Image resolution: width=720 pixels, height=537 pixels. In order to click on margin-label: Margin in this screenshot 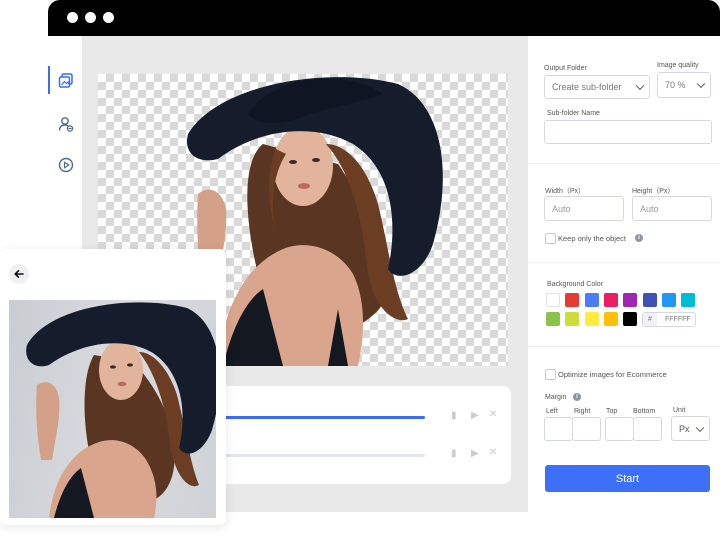, I will do `click(556, 397)`.